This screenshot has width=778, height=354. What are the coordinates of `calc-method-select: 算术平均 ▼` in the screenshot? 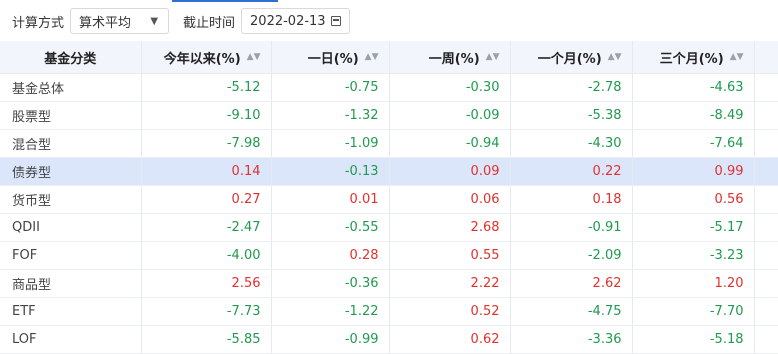 It's located at (120, 21).